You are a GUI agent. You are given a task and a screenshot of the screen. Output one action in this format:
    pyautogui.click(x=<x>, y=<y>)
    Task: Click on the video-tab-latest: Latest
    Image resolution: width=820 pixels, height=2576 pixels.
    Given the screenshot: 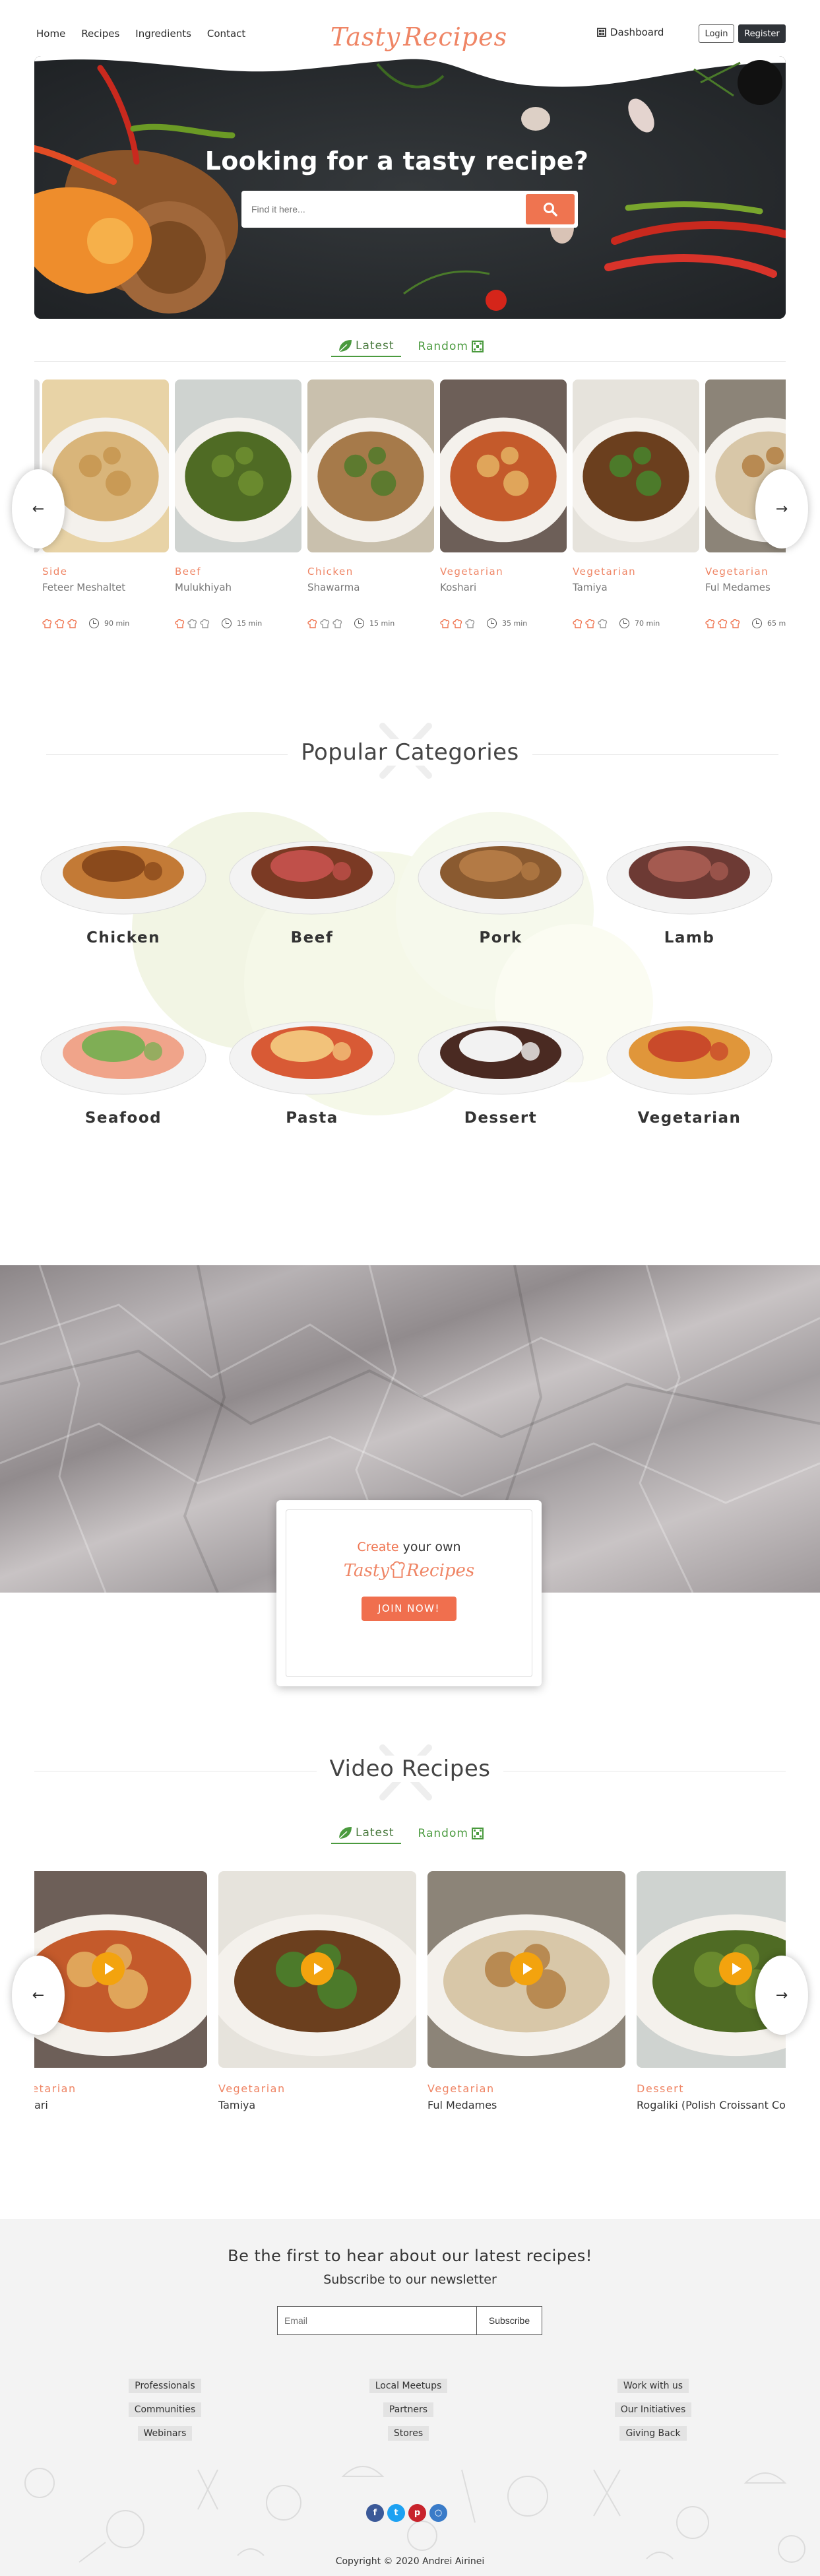 What is the action you would take?
    pyautogui.click(x=366, y=1833)
    